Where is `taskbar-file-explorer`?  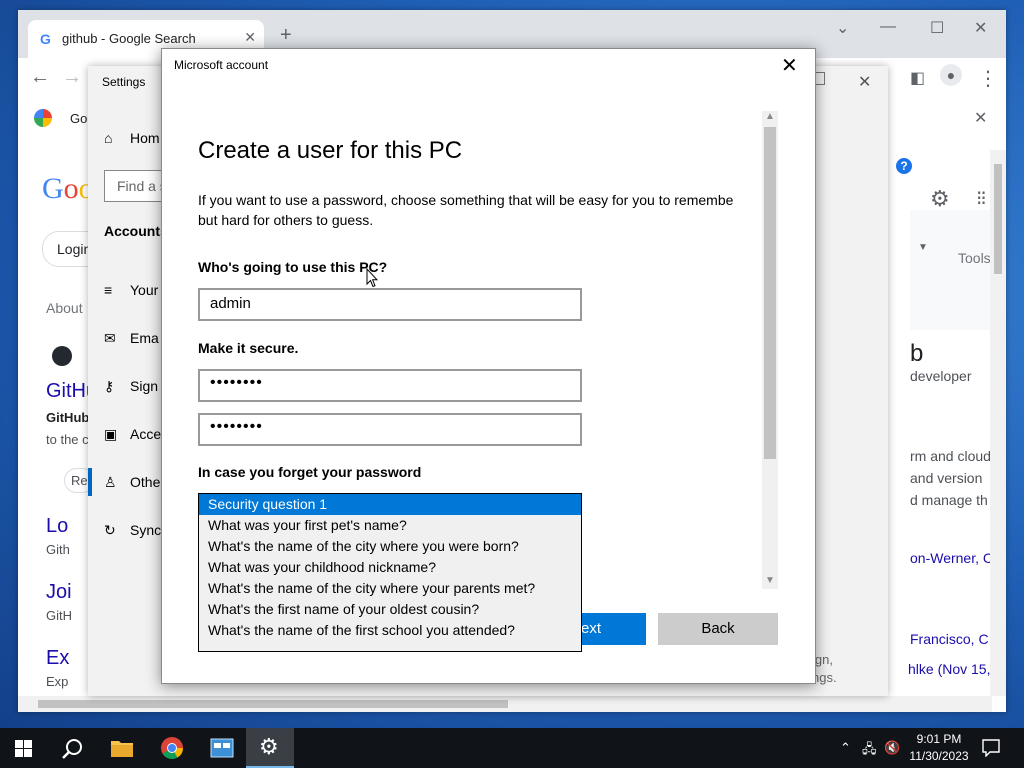
taskbar-file-explorer is located at coordinates (122, 748).